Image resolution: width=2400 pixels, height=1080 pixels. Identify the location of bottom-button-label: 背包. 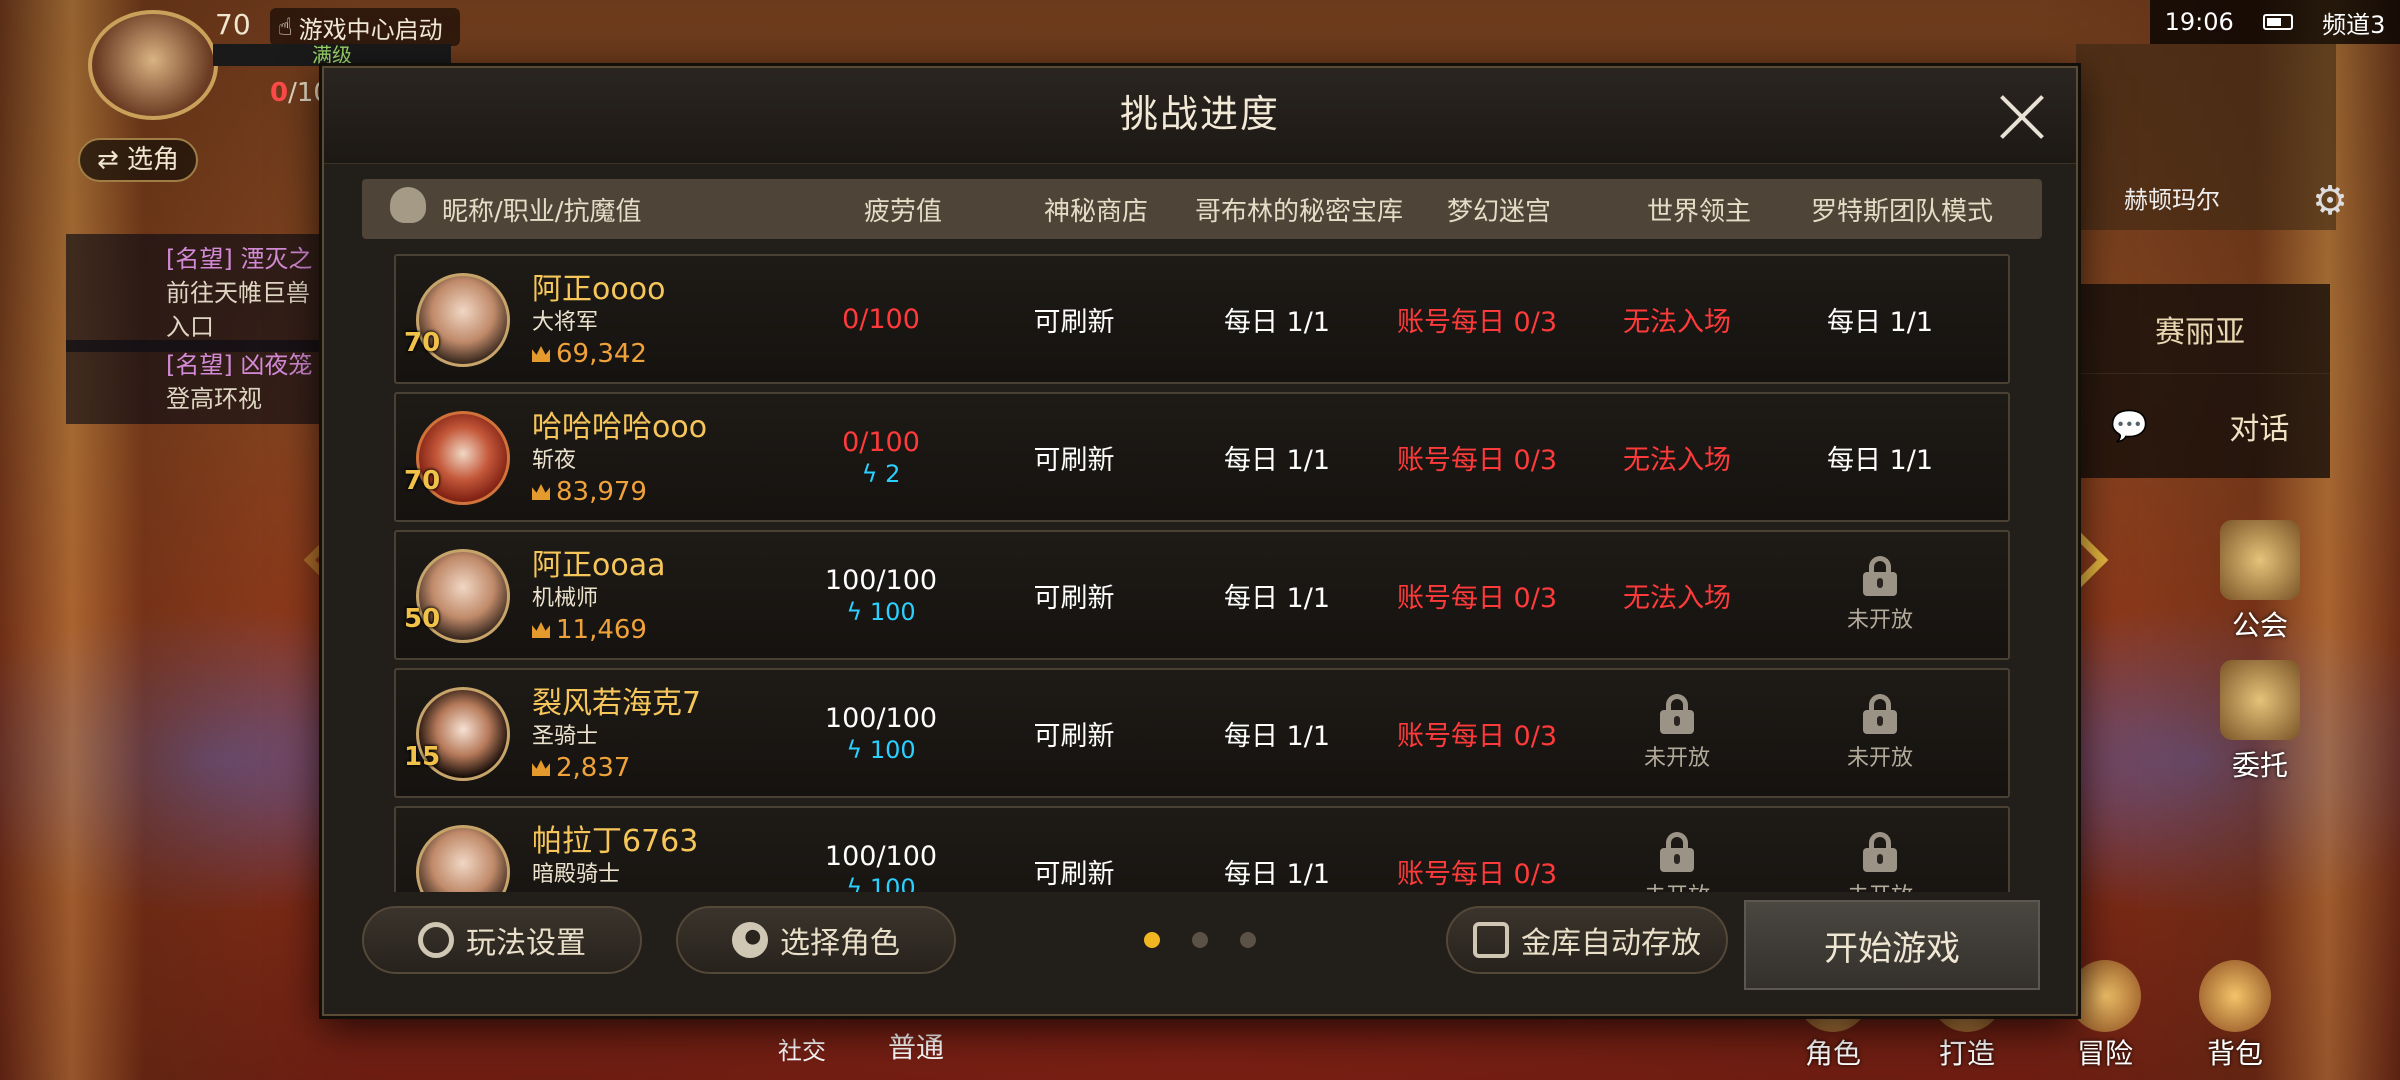
(2234, 1053).